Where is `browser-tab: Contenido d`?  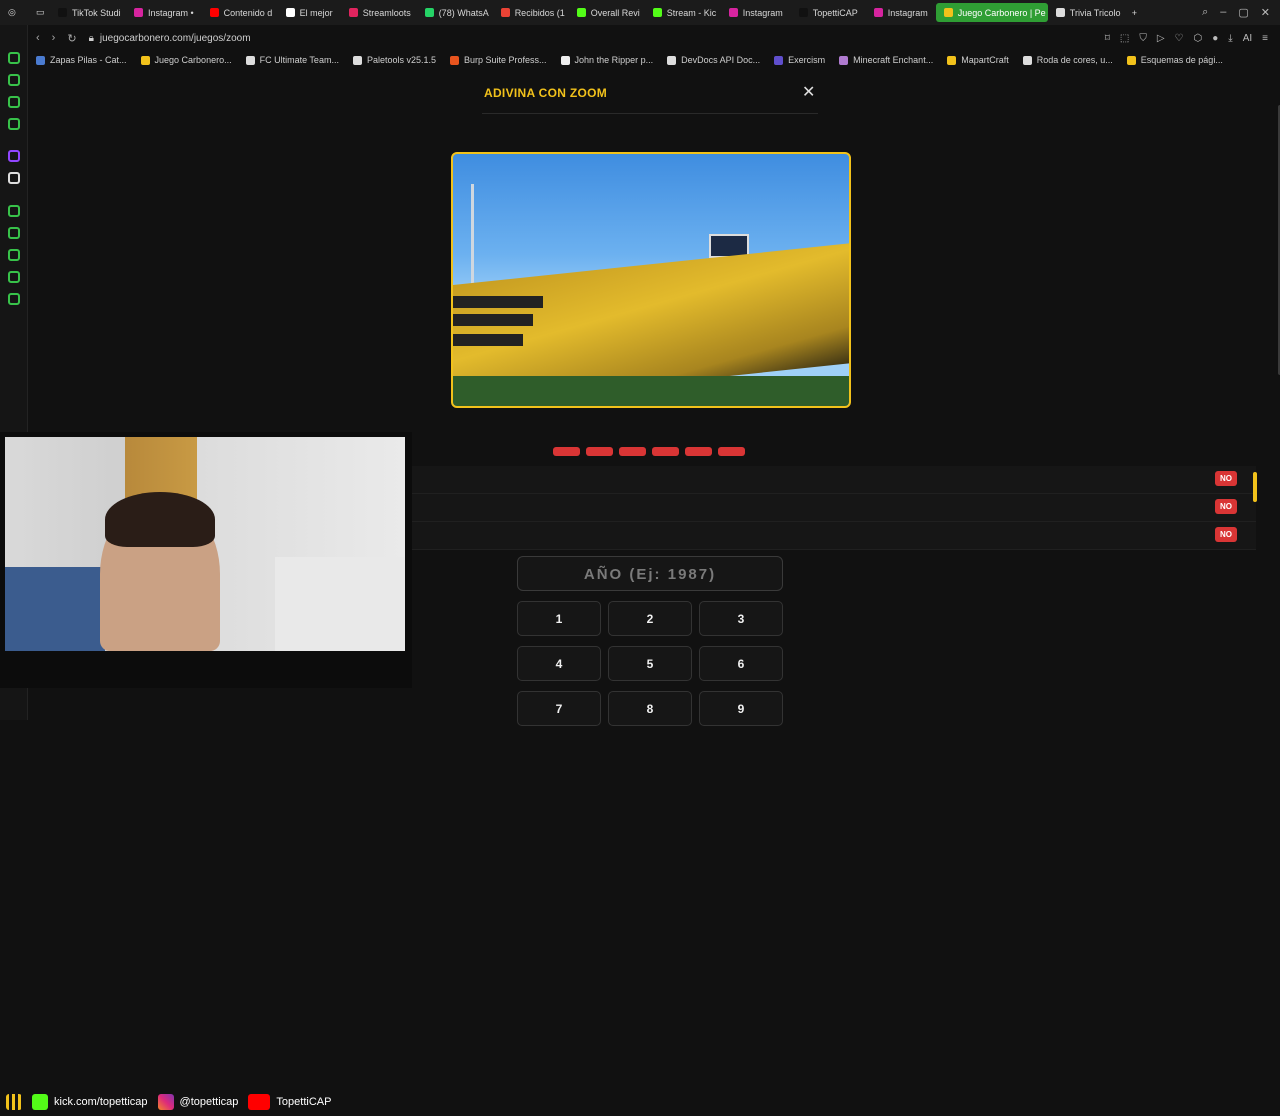
browser-tab: Contenido d is located at coordinates (240, 12).